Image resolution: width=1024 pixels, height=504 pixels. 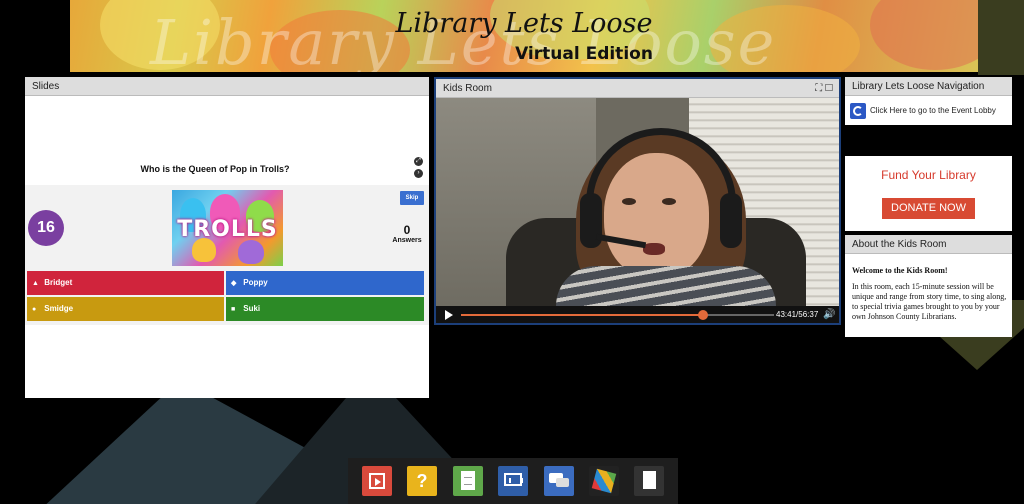 I want to click on background-shape, so click(x=1001, y=37).